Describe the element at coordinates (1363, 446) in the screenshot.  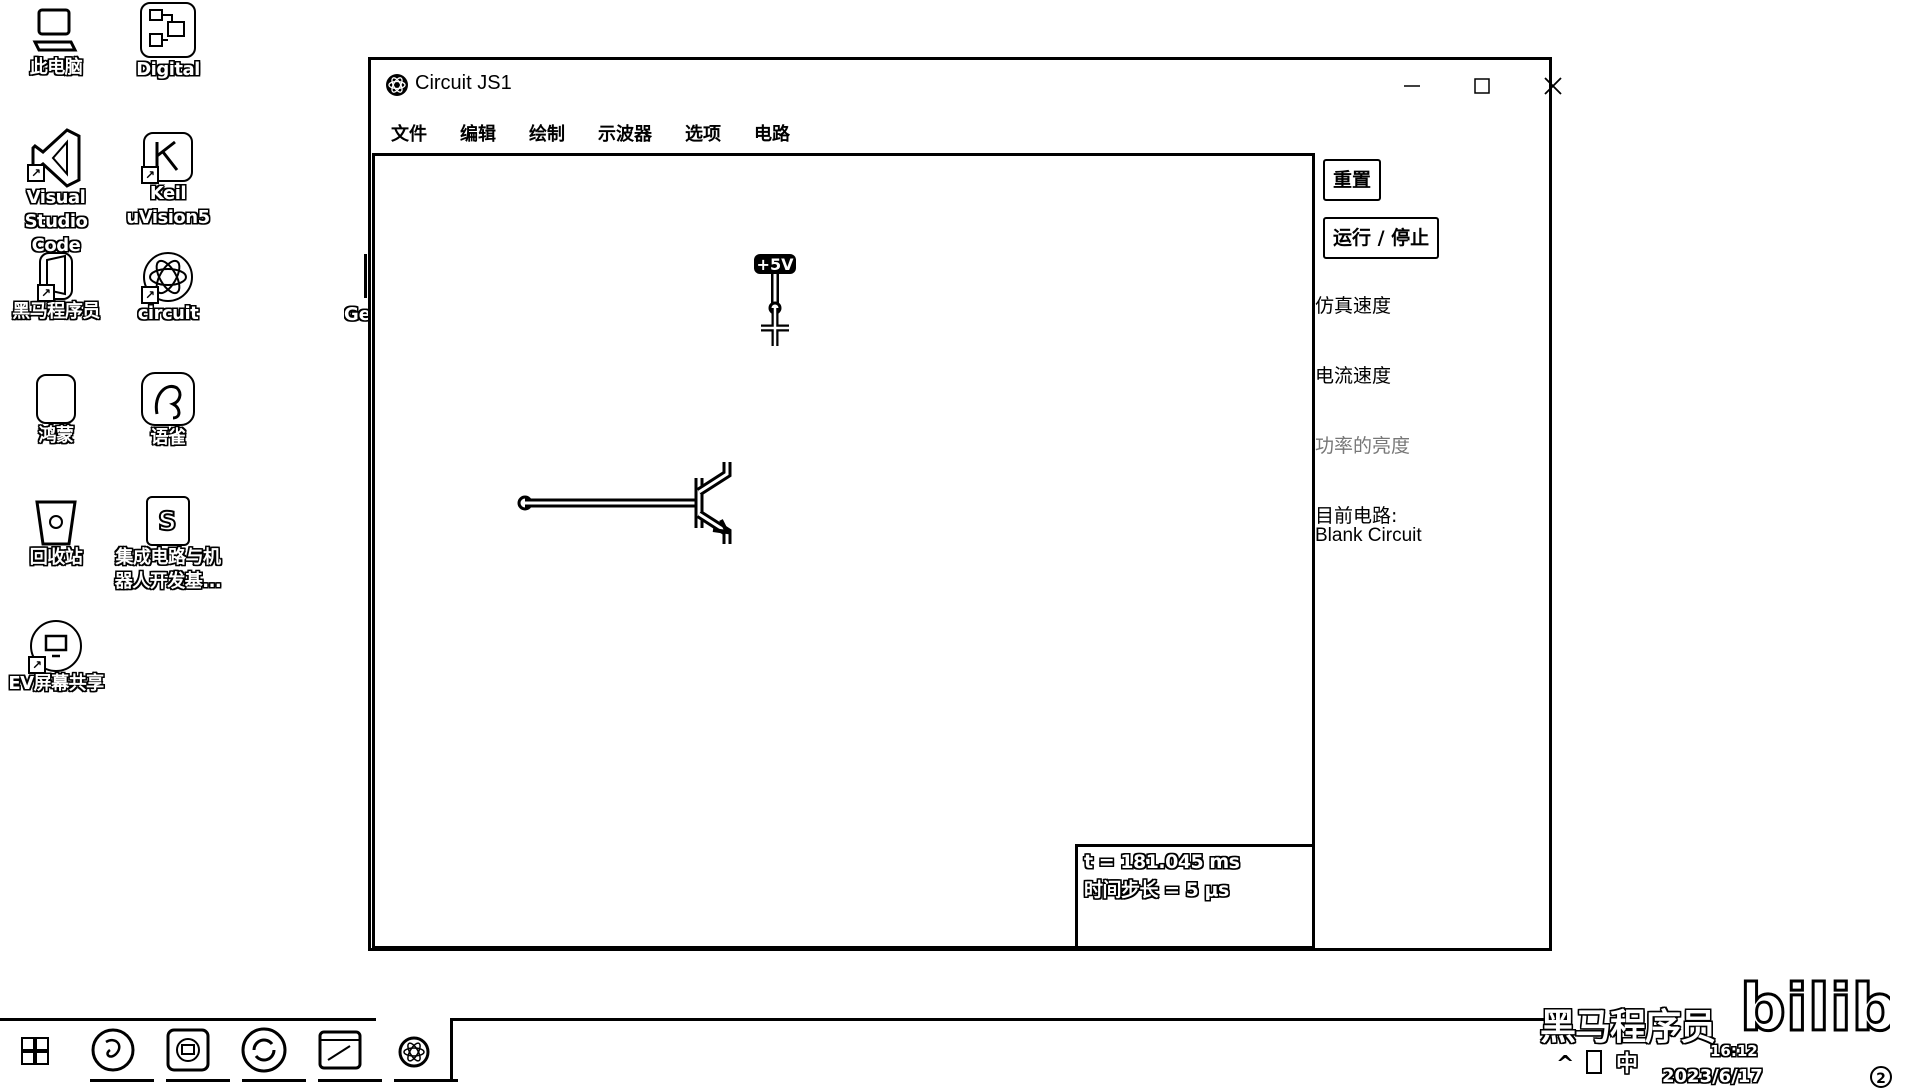
I see `power-brightness-label: 功率的亮度` at that location.